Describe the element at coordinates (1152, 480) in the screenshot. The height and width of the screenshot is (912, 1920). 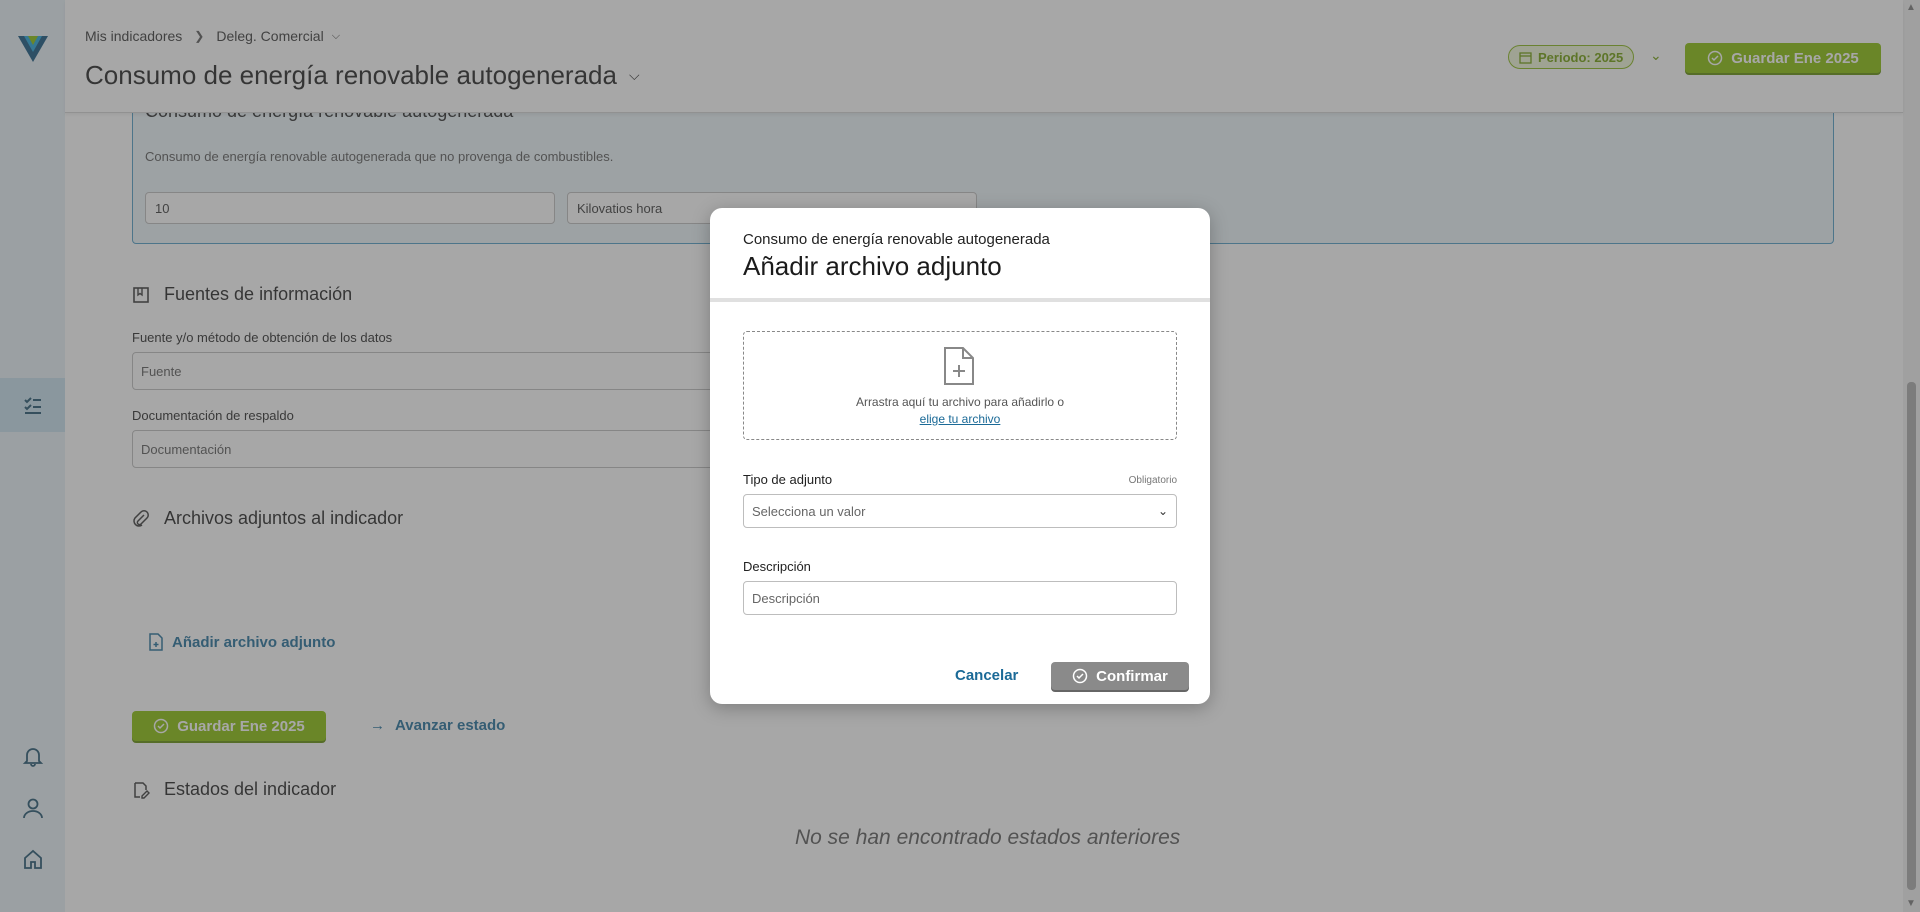
I see `required-indicator: Obligatorio` at that location.